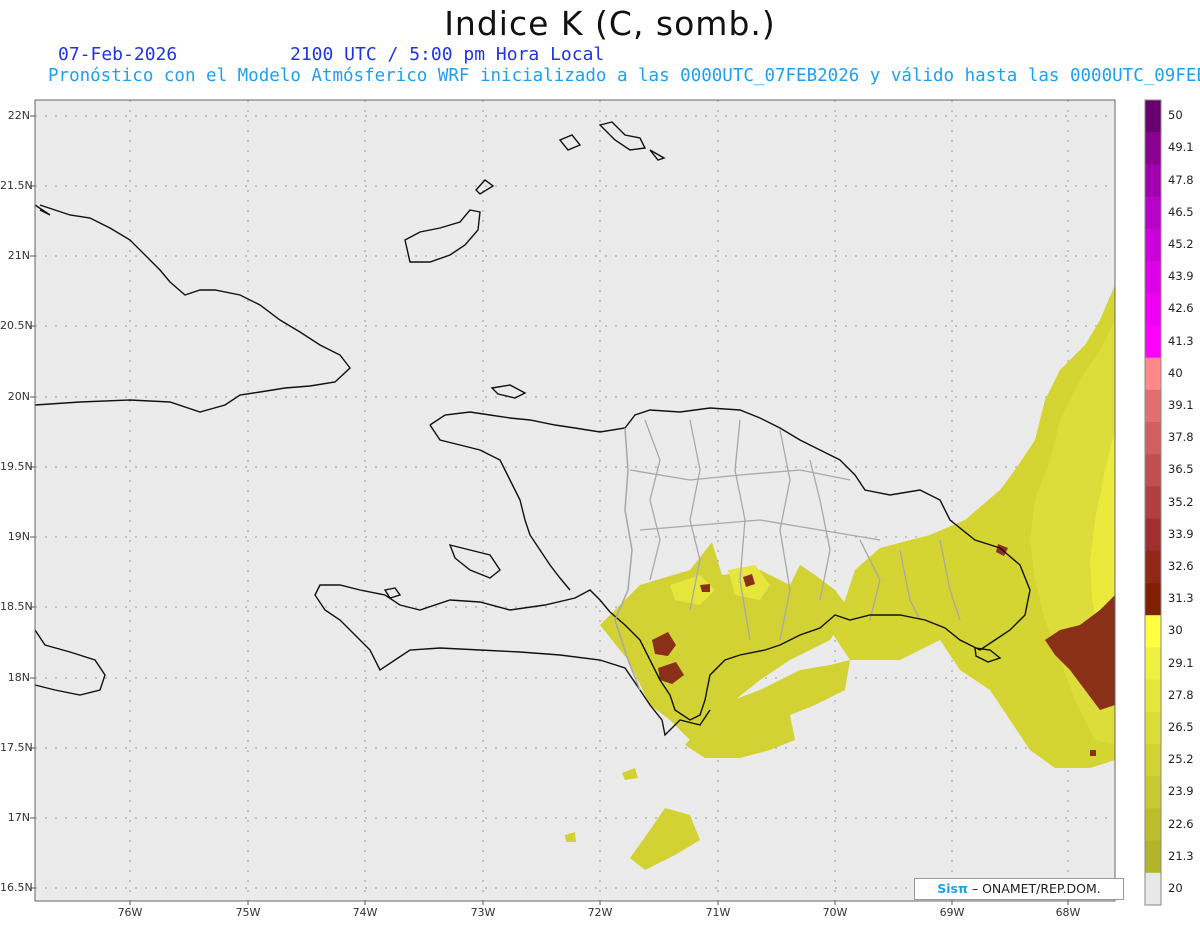 The image size is (1200, 927). Describe the element at coordinates (130, 912) in the screenshot. I see `lon-label: 76W` at that location.